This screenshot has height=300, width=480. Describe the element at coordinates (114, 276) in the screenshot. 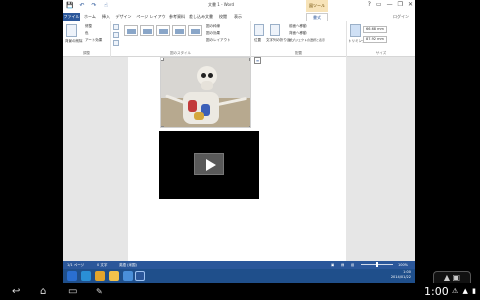

I see `explorer-icon` at that location.